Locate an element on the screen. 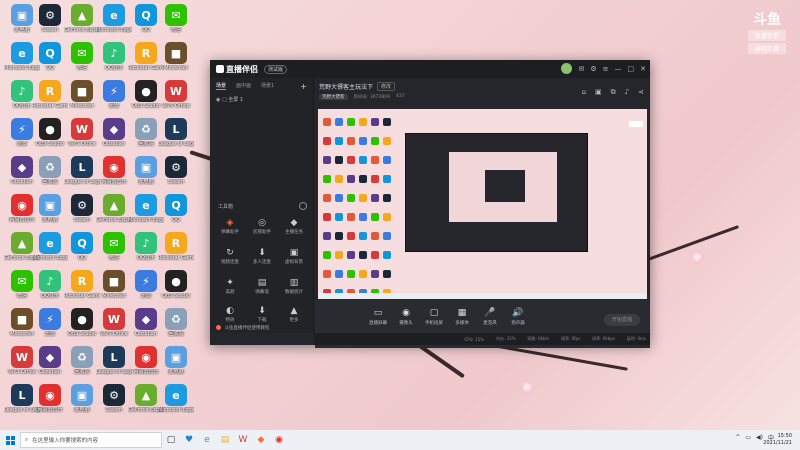  toolbox-item: ◎ 房管助手 is located at coordinates (262, 226).